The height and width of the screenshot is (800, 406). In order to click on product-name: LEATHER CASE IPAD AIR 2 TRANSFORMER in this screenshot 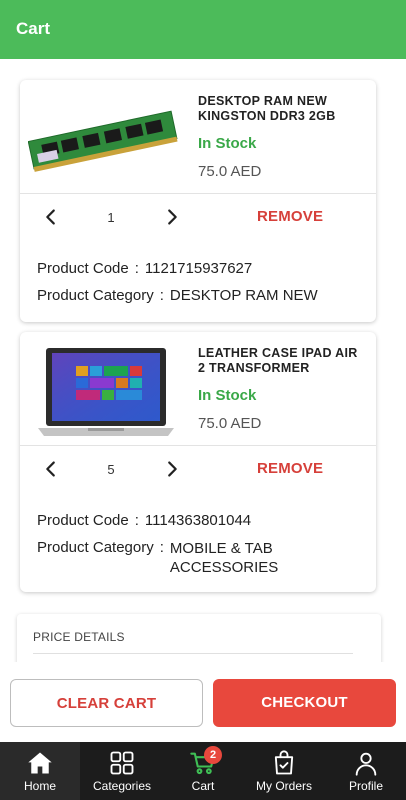, I will do `click(278, 360)`.